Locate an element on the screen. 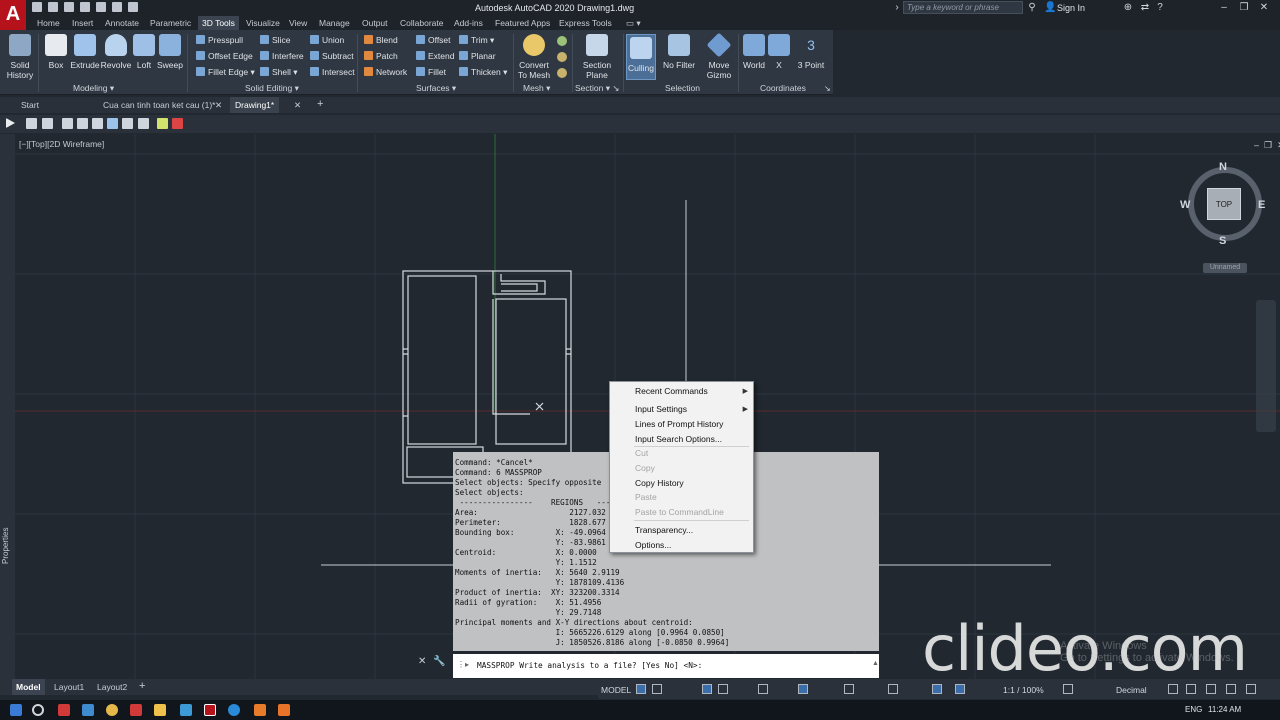 This screenshot has height=720, width=1280. mesh-primitive-icon is located at coordinates (562, 57).